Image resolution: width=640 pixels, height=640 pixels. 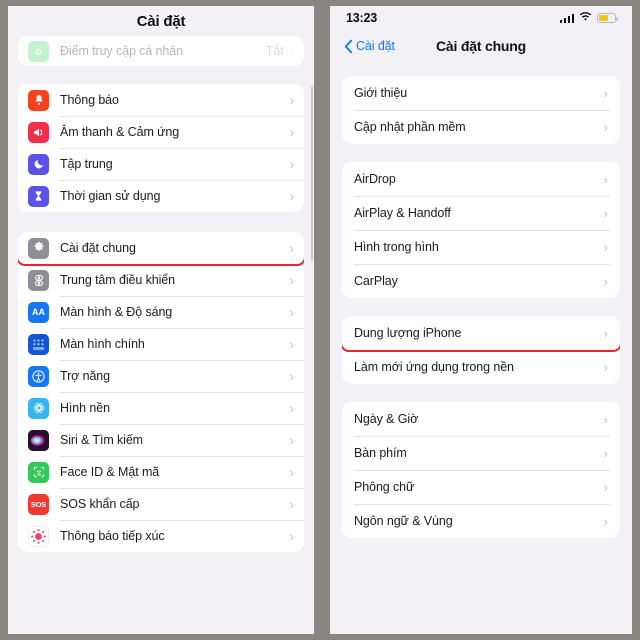 I want to click on hotspot-group: Điểm truy cập cá nhân Tắt ›, so click(x=161, y=51).